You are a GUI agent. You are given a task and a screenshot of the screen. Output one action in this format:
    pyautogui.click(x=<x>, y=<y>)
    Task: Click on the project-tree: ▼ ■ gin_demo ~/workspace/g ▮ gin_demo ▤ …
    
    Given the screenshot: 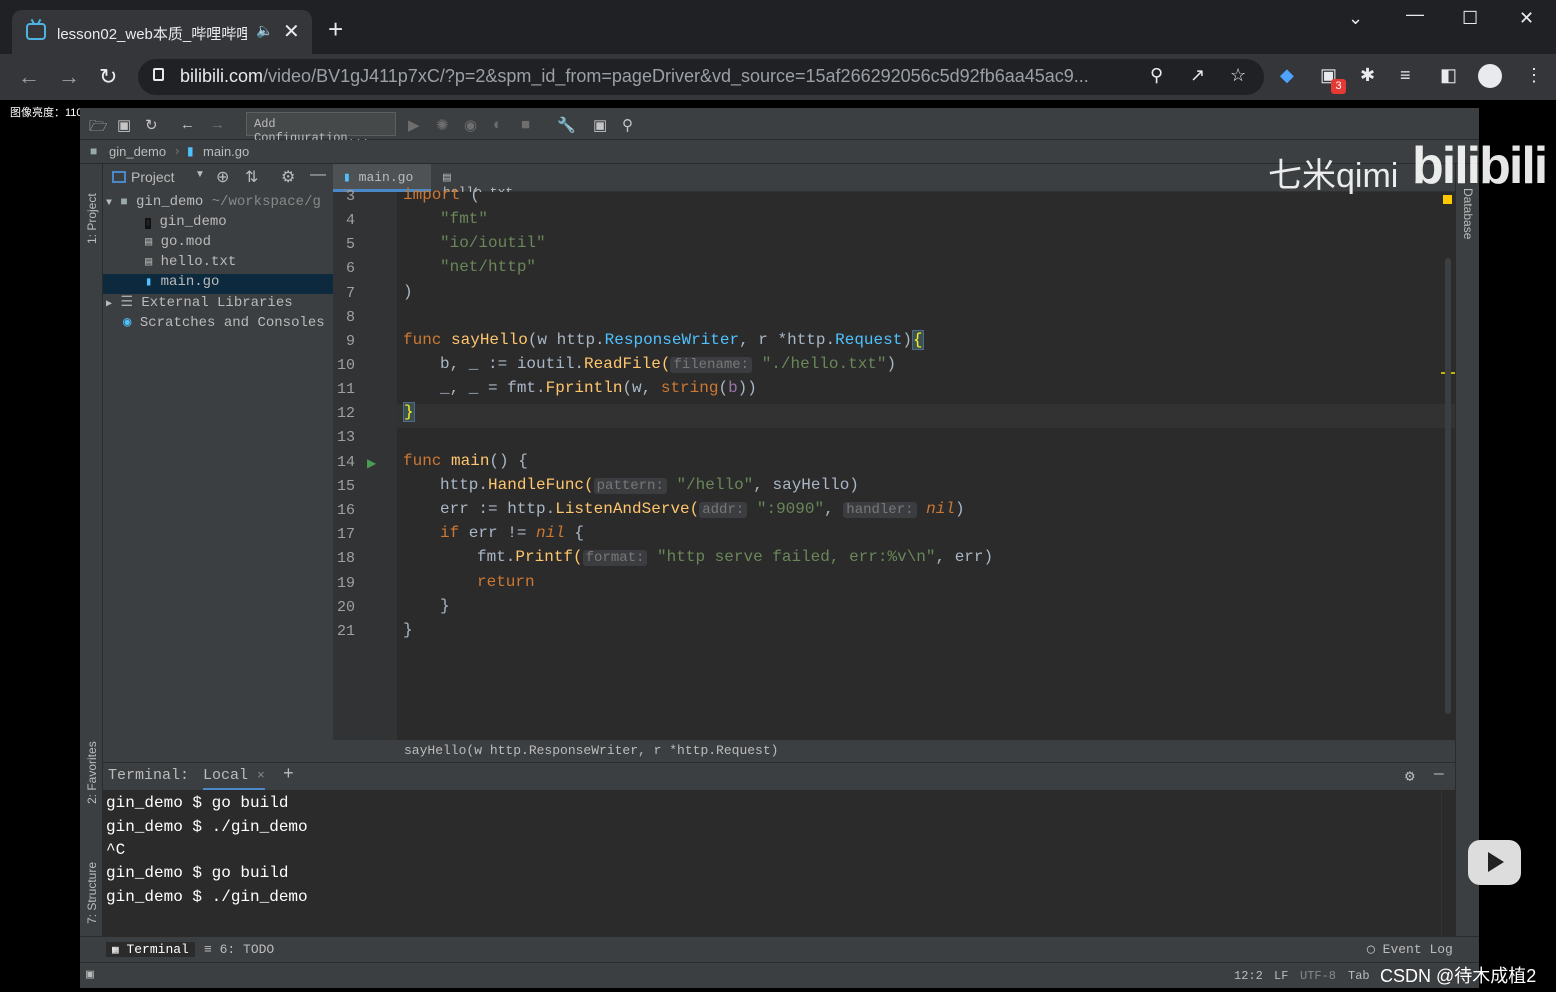 What is the action you would take?
    pyautogui.click(x=218, y=467)
    